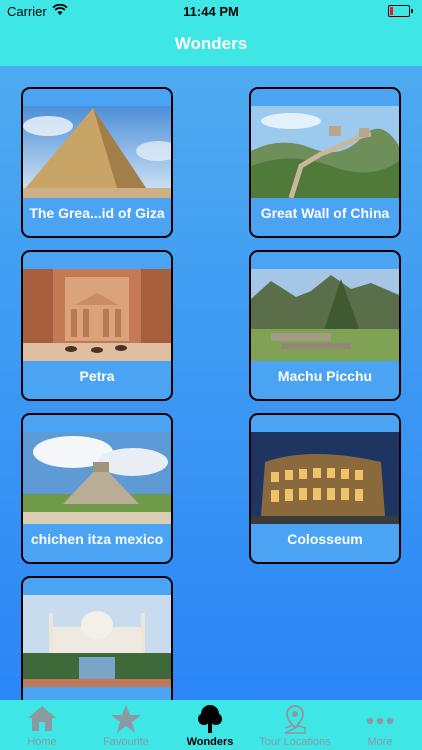 The width and height of the screenshot is (422, 750). I want to click on status-bar: Carrier 11:44 PM, so click(211, 11).